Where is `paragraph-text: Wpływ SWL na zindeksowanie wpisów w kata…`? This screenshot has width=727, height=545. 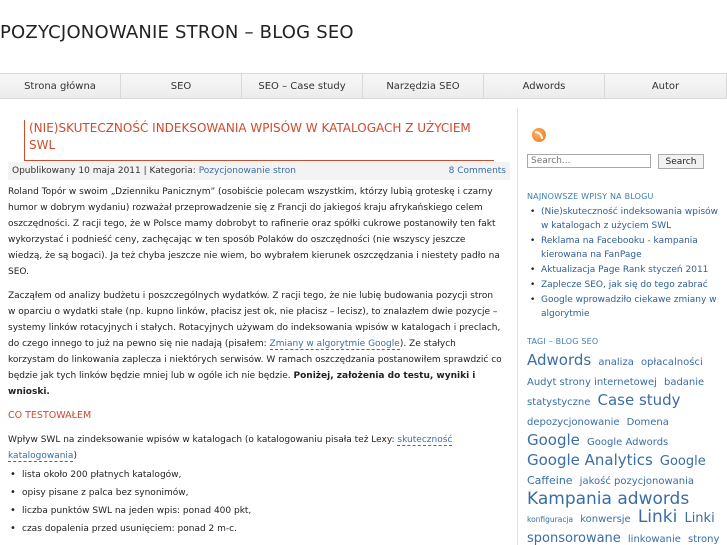
paragraph-text: Wpływ SWL na zindeksowanie wpisów w kata… is located at coordinates (203, 440).